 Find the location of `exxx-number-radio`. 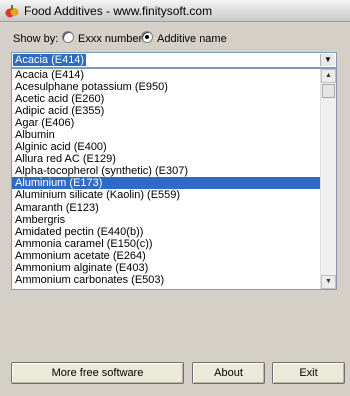

exxx-number-radio is located at coordinates (68, 37).